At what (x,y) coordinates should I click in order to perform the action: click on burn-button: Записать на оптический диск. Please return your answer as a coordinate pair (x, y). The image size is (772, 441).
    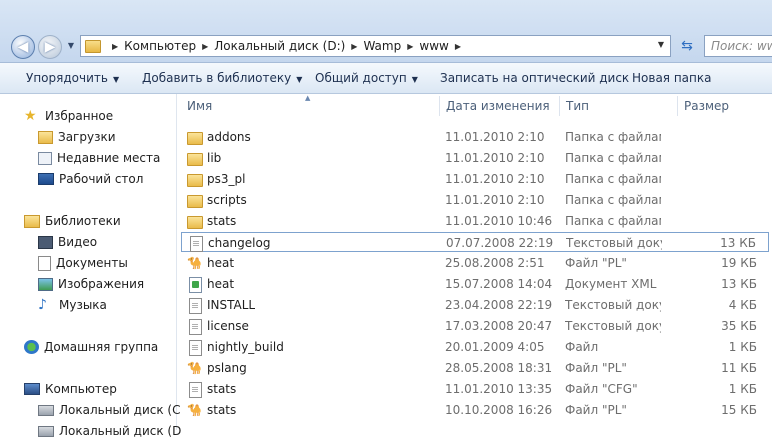
    Looking at the image, I should click on (534, 78).